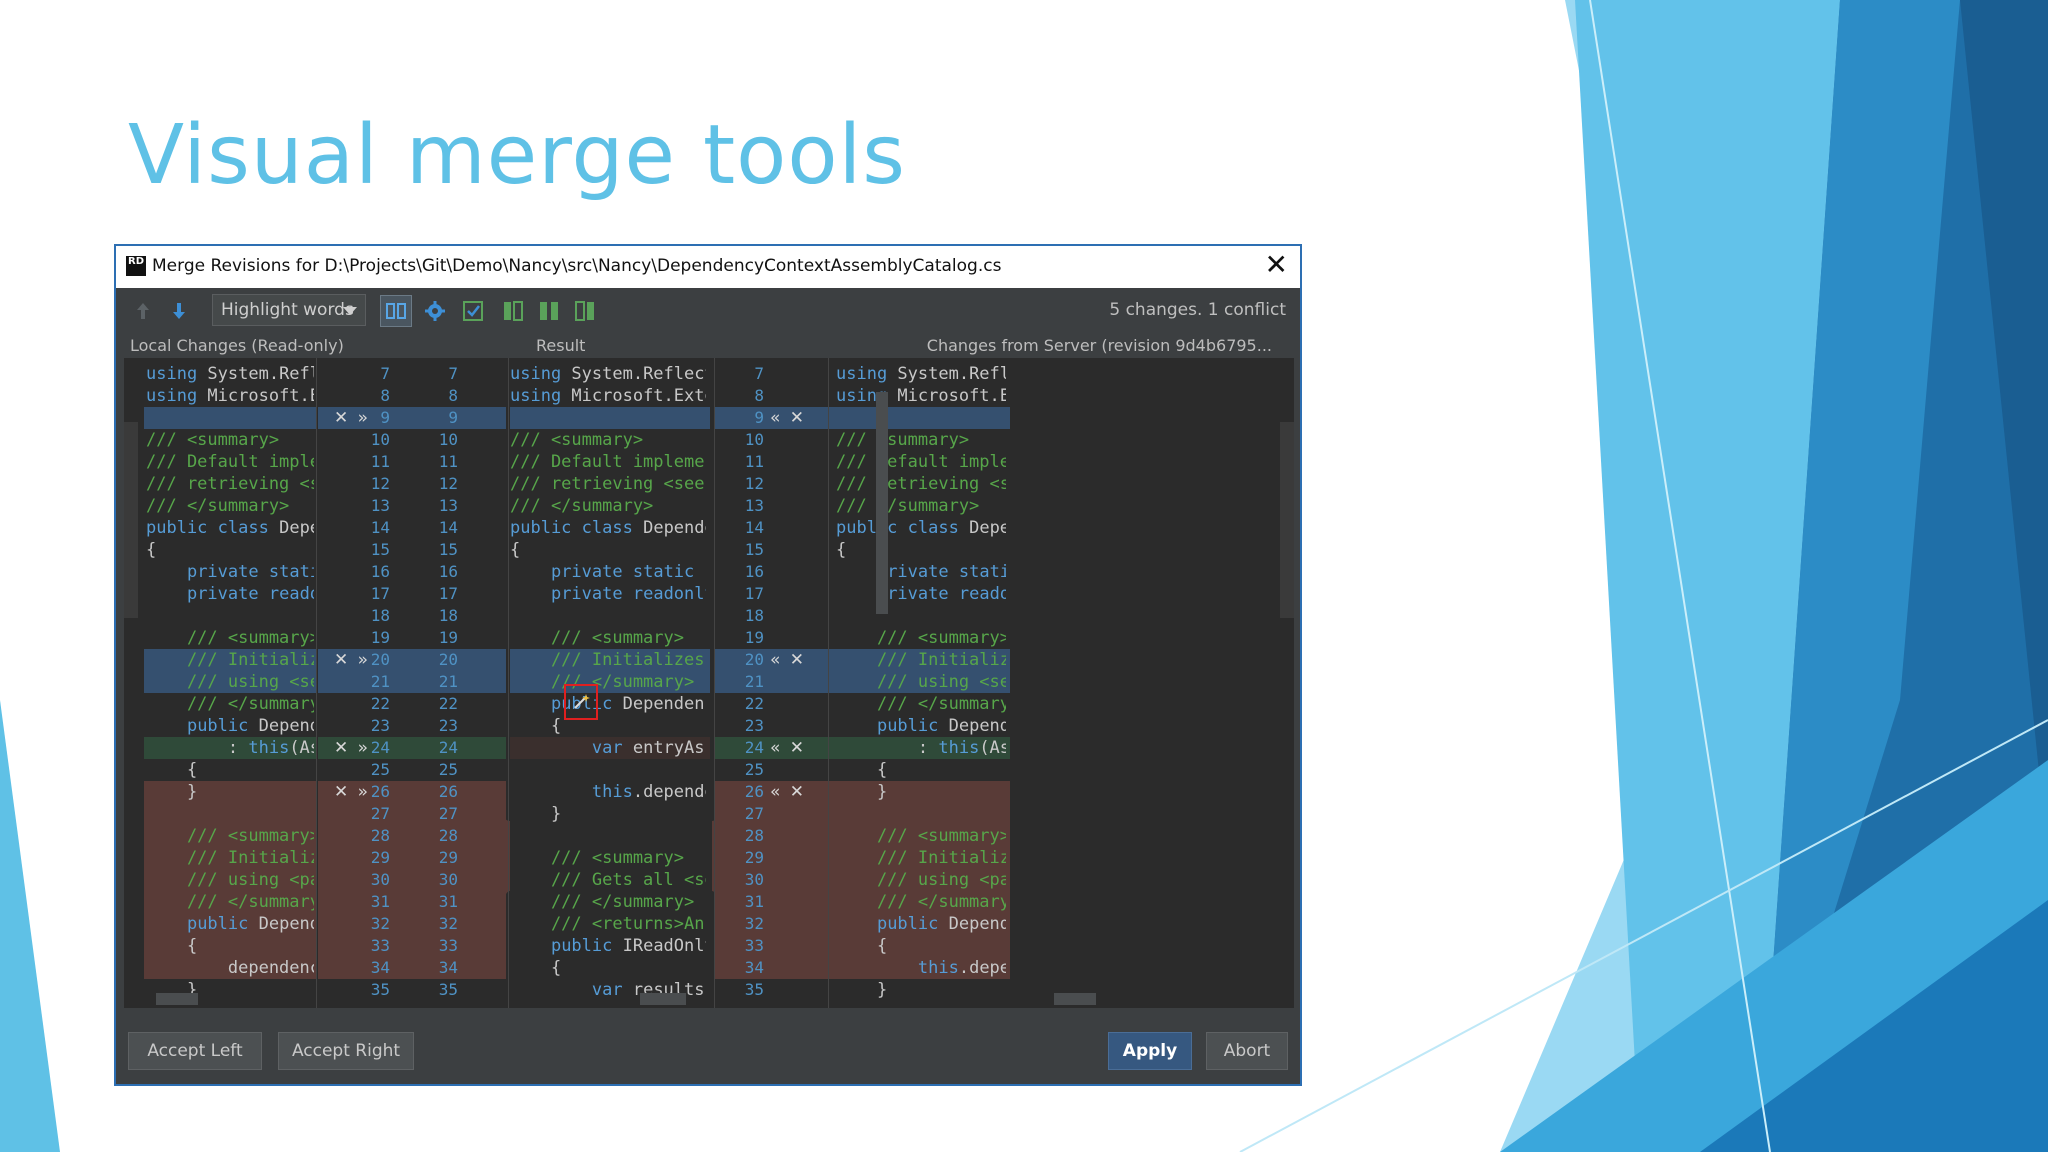 This screenshot has height=1152, width=2048. Describe the element at coordinates (754, 681) in the screenshot. I see `result-right-line-number: 21` at that location.